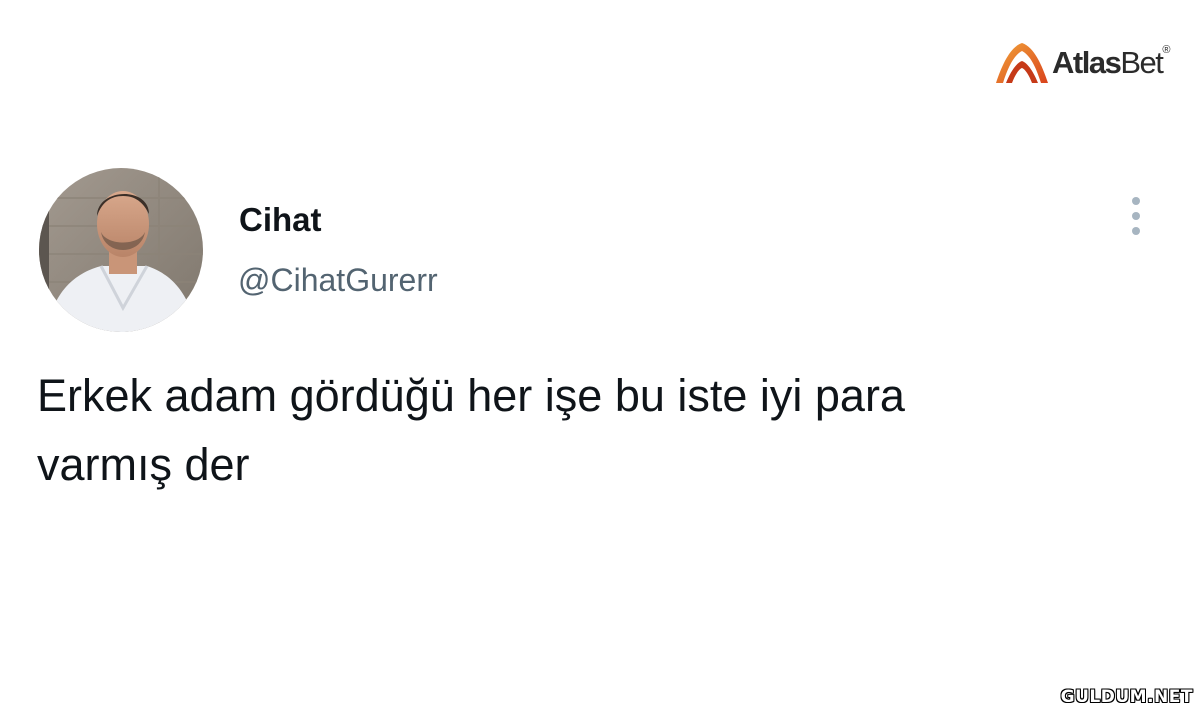 This screenshot has width=1199, height=713. I want to click on logo-text-light: Bet, so click(1142, 62).